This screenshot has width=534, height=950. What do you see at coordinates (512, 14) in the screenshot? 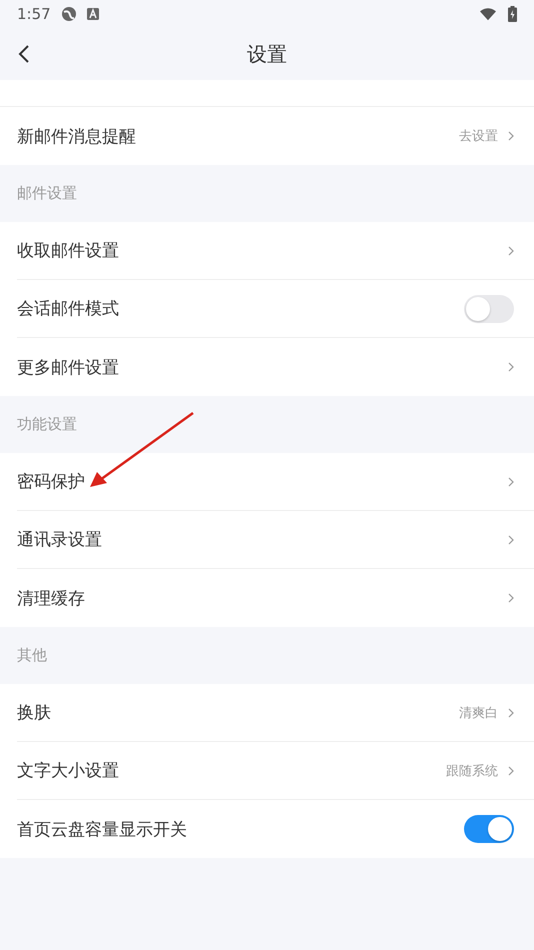
I see `battery-icon` at bounding box center [512, 14].